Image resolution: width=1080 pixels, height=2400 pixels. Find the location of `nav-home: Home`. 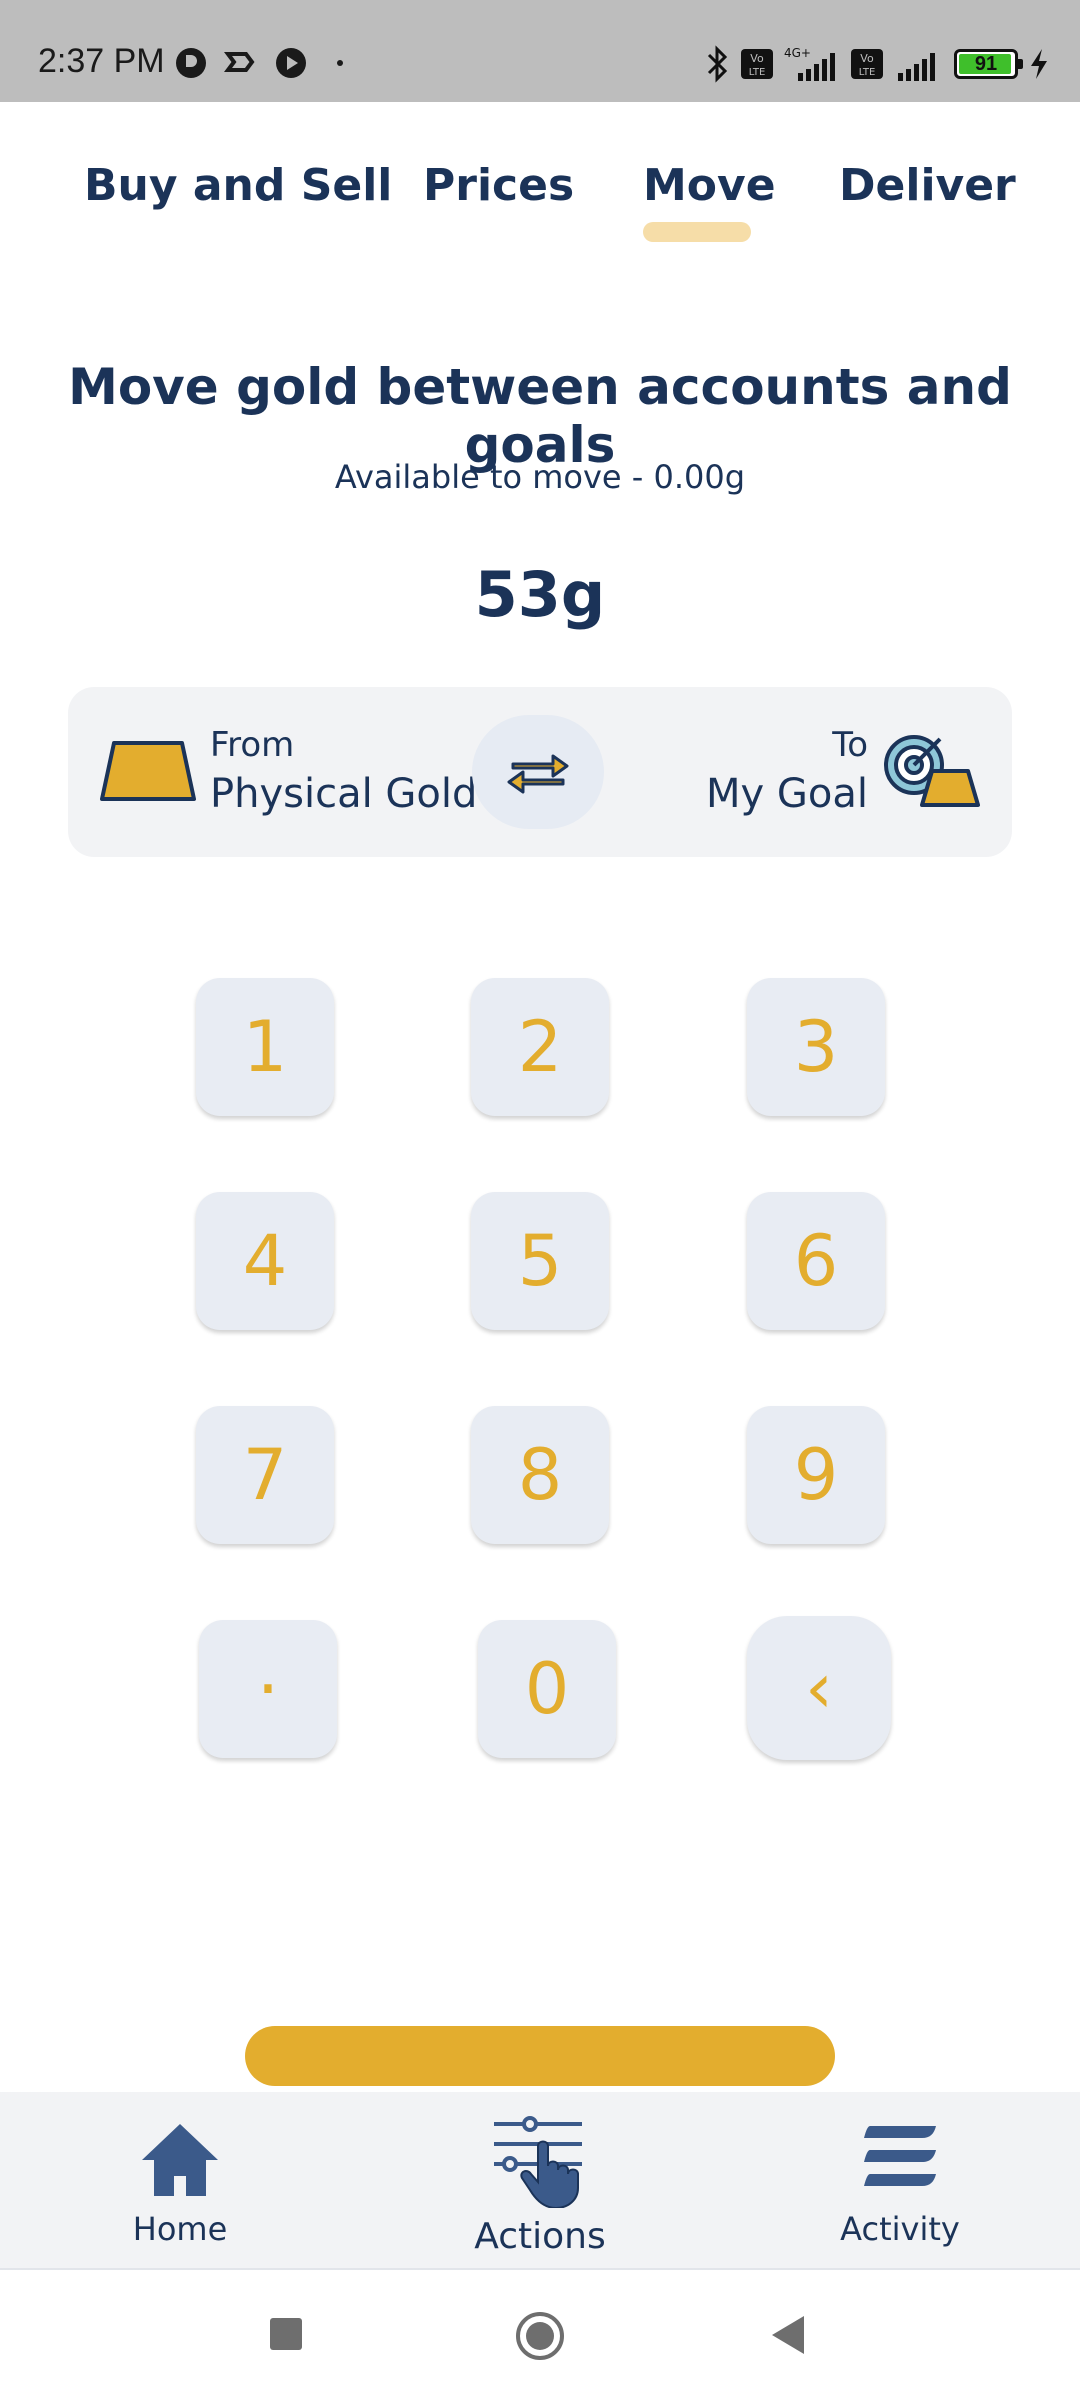

nav-home: Home is located at coordinates (180, 2181).